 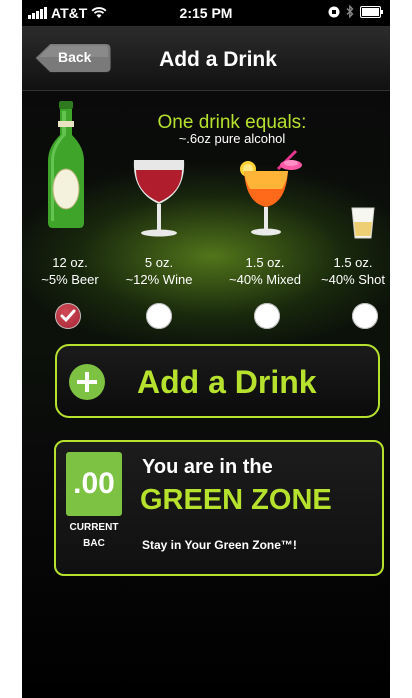 What do you see at coordinates (219, 545) in the screenshot?
I see `zone-tagline: Stay in Your Green Zone™!` at bounding box center [219, 545].